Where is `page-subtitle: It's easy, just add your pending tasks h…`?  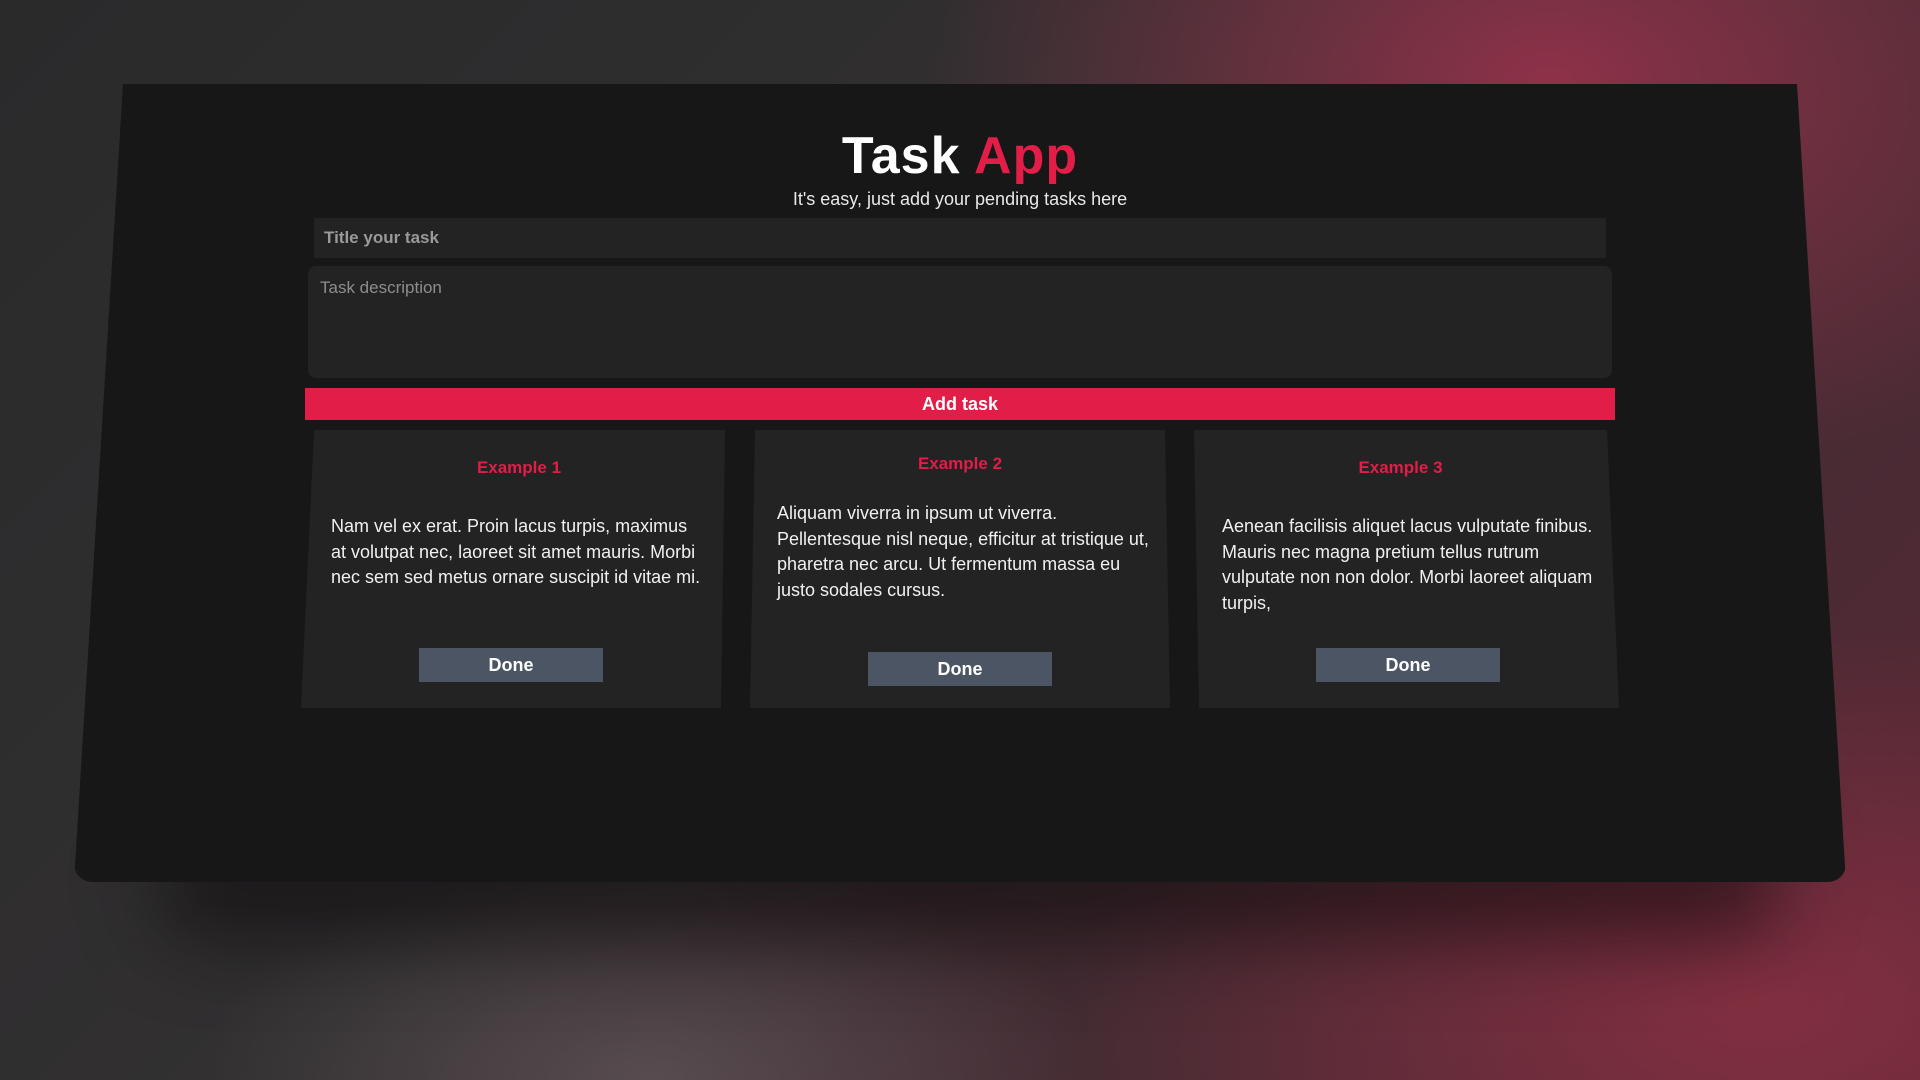
page-subtitle: It's easy, just add your pending tasks h… is located at coordinates (960, 199).